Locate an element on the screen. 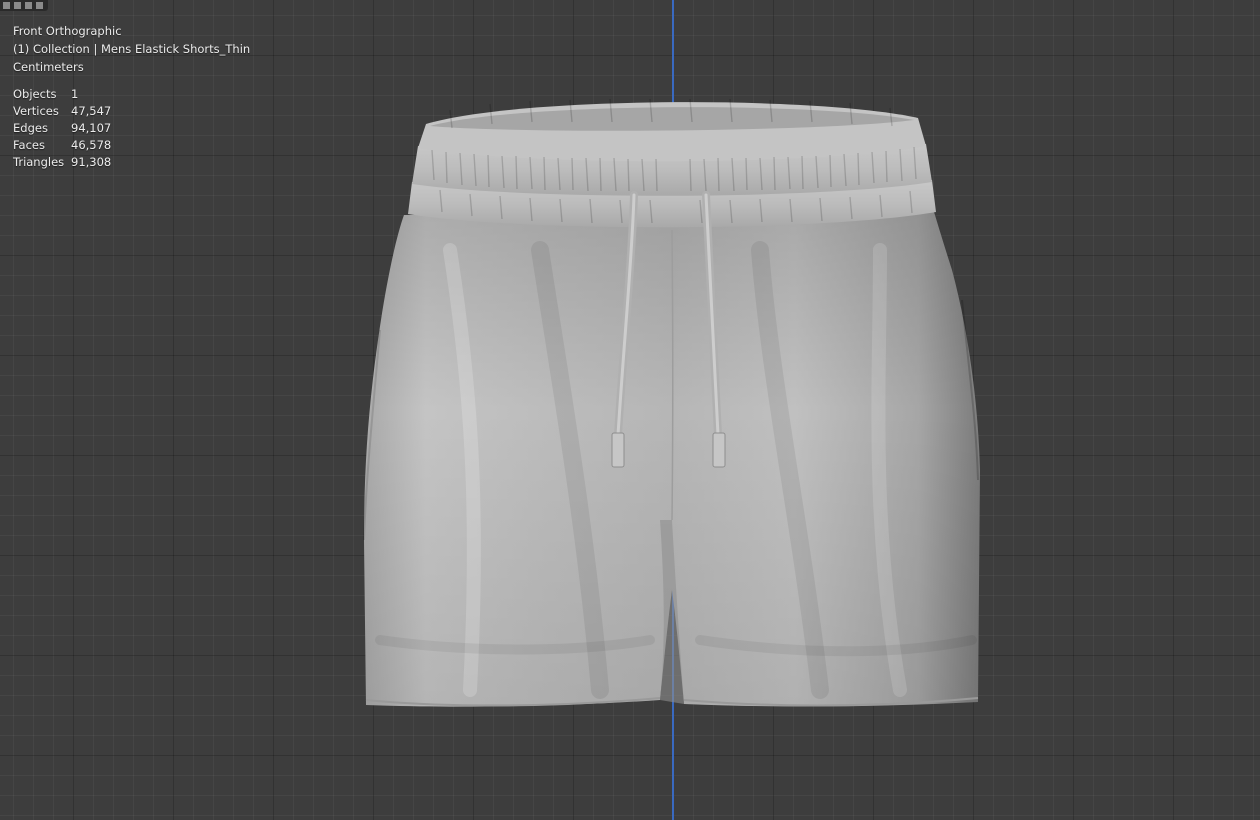  stat-value: 1 is located at coordinates (75, 94).